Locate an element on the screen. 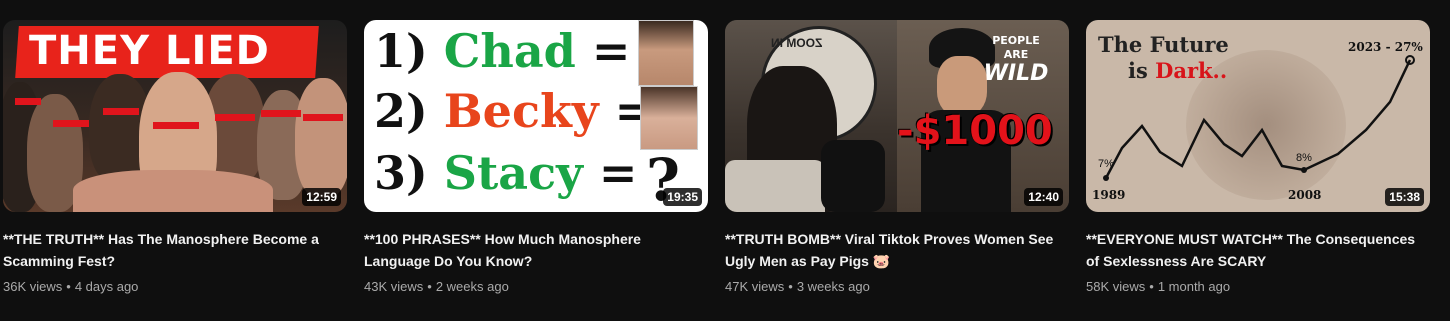 This screenshot has height=321, width=1450. bag is located at coordinates (853, 176).